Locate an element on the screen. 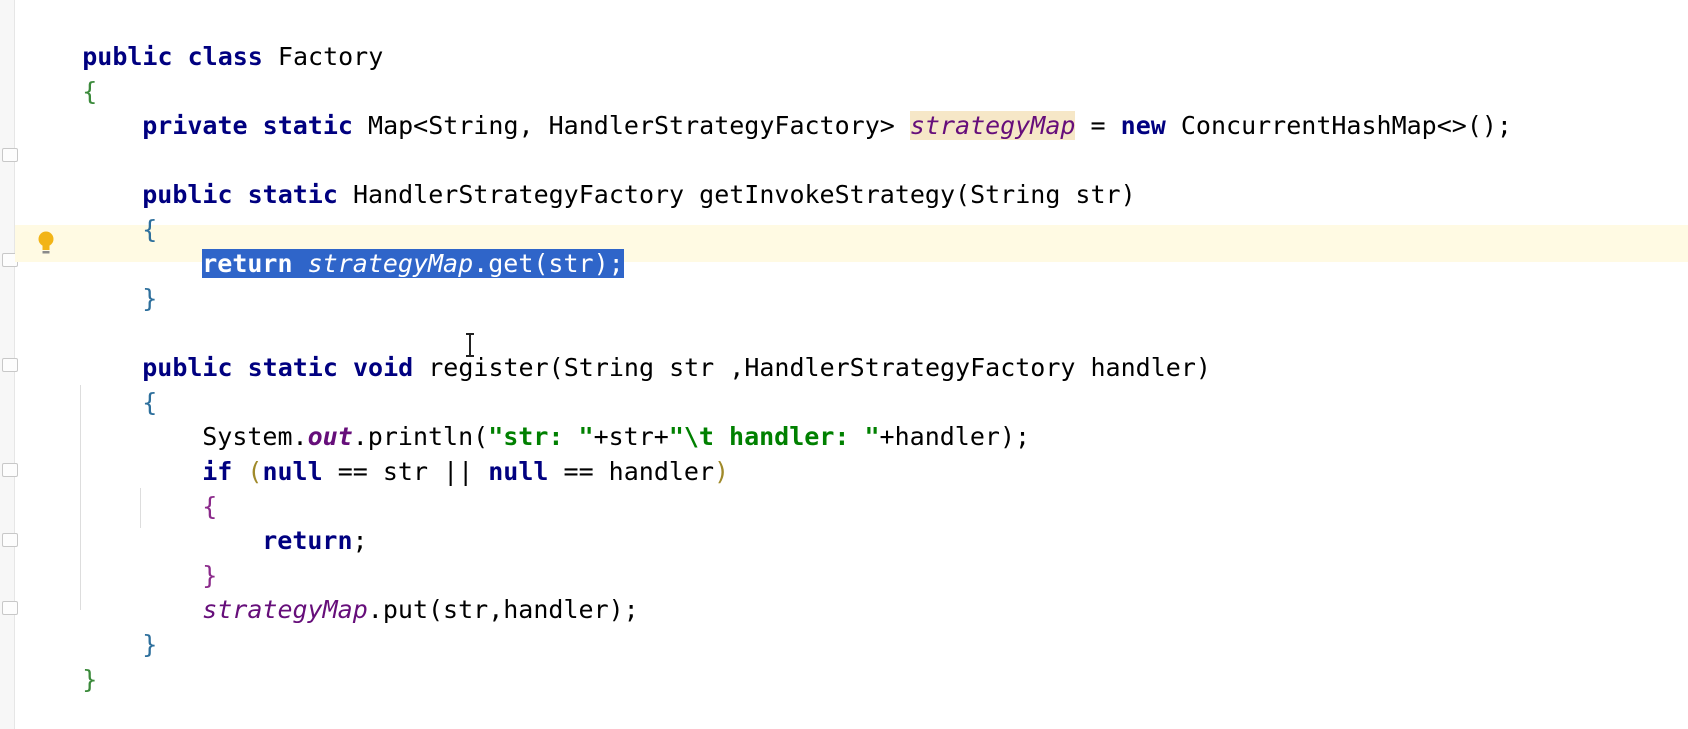  code-line-if-close: } is located at coordinates (179, 555).